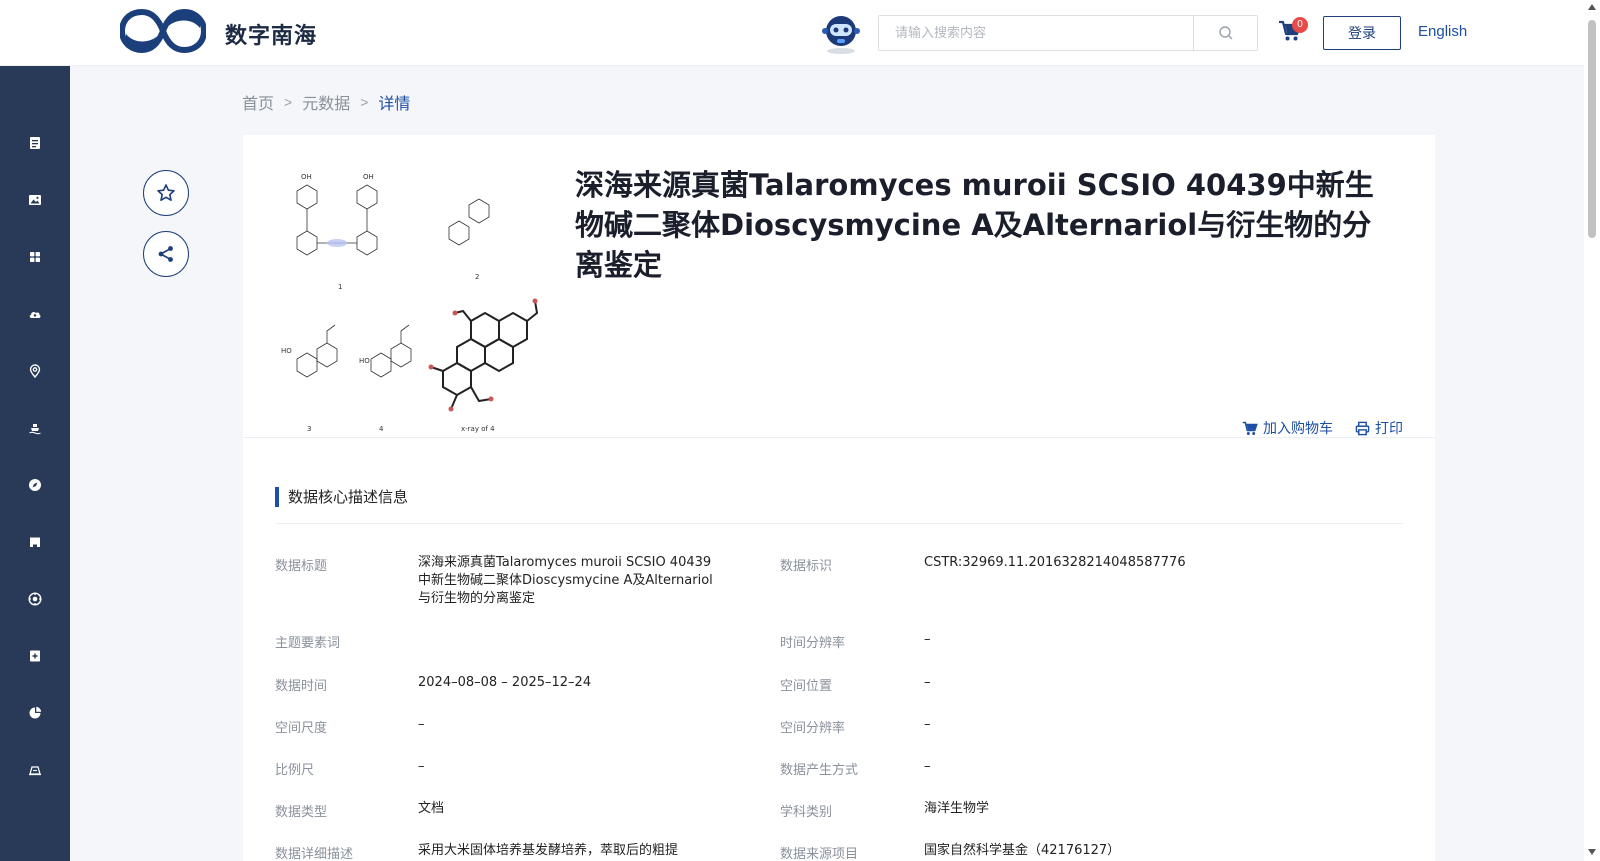 The width and height of the screenshot is (1600, 861). What do you see at coordinates (1055, 563) in the screenshot?
I see `field-value-id: CSTR:32969.11.2016328214048587776` at bounding box center [1055, 563].